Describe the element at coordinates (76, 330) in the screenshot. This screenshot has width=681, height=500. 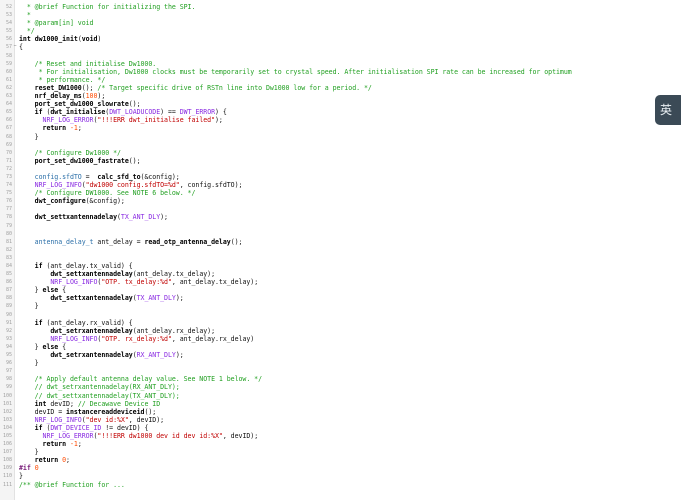
I see `code-token: dwt_setrxantennadelay` at that location.